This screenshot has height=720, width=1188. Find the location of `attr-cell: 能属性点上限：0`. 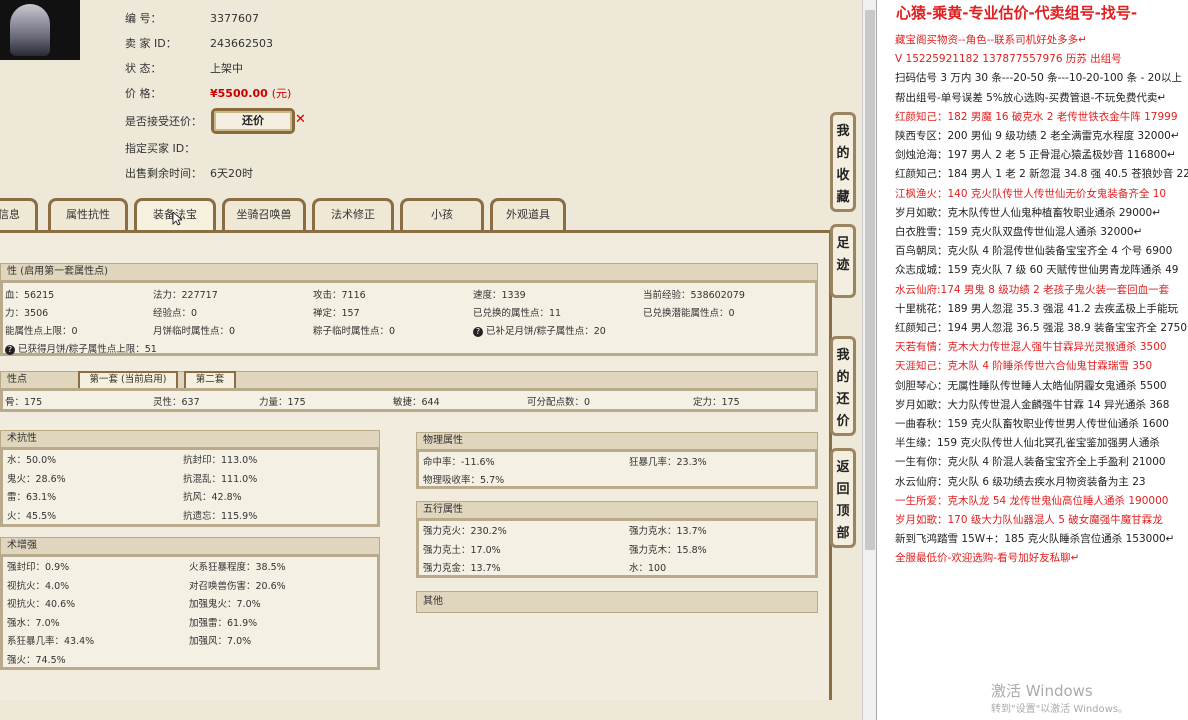

attr-cell: 能属性点上限：0 is located at coordinates (41, 331).